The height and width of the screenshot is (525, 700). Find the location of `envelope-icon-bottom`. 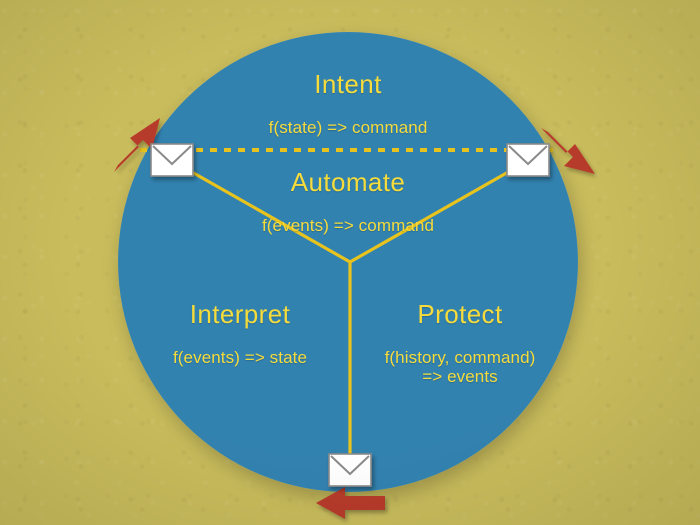

envelope-icon-bottom is located at coordinates (350, 470).